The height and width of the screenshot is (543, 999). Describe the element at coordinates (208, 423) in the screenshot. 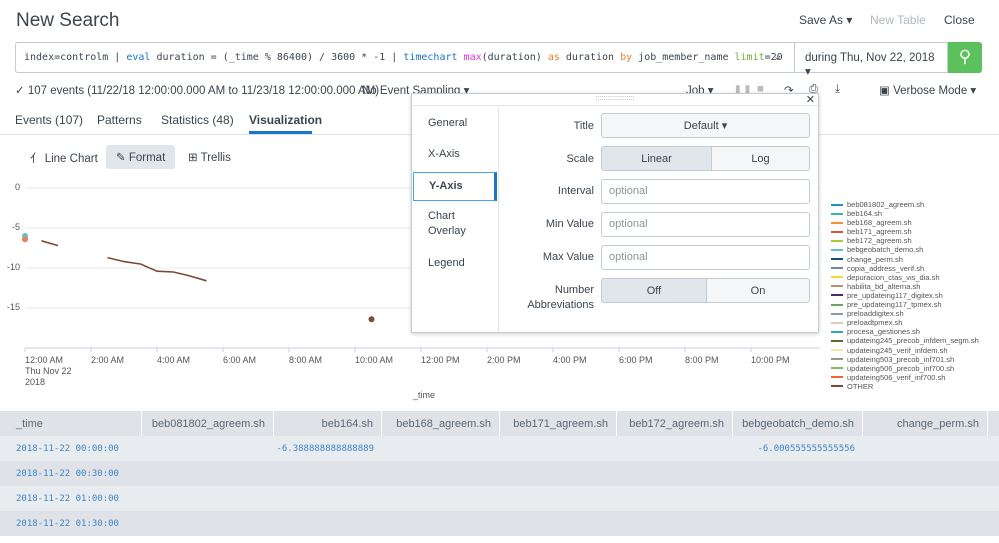

I see `column-header: beb081802_agreem.sh` at that location.